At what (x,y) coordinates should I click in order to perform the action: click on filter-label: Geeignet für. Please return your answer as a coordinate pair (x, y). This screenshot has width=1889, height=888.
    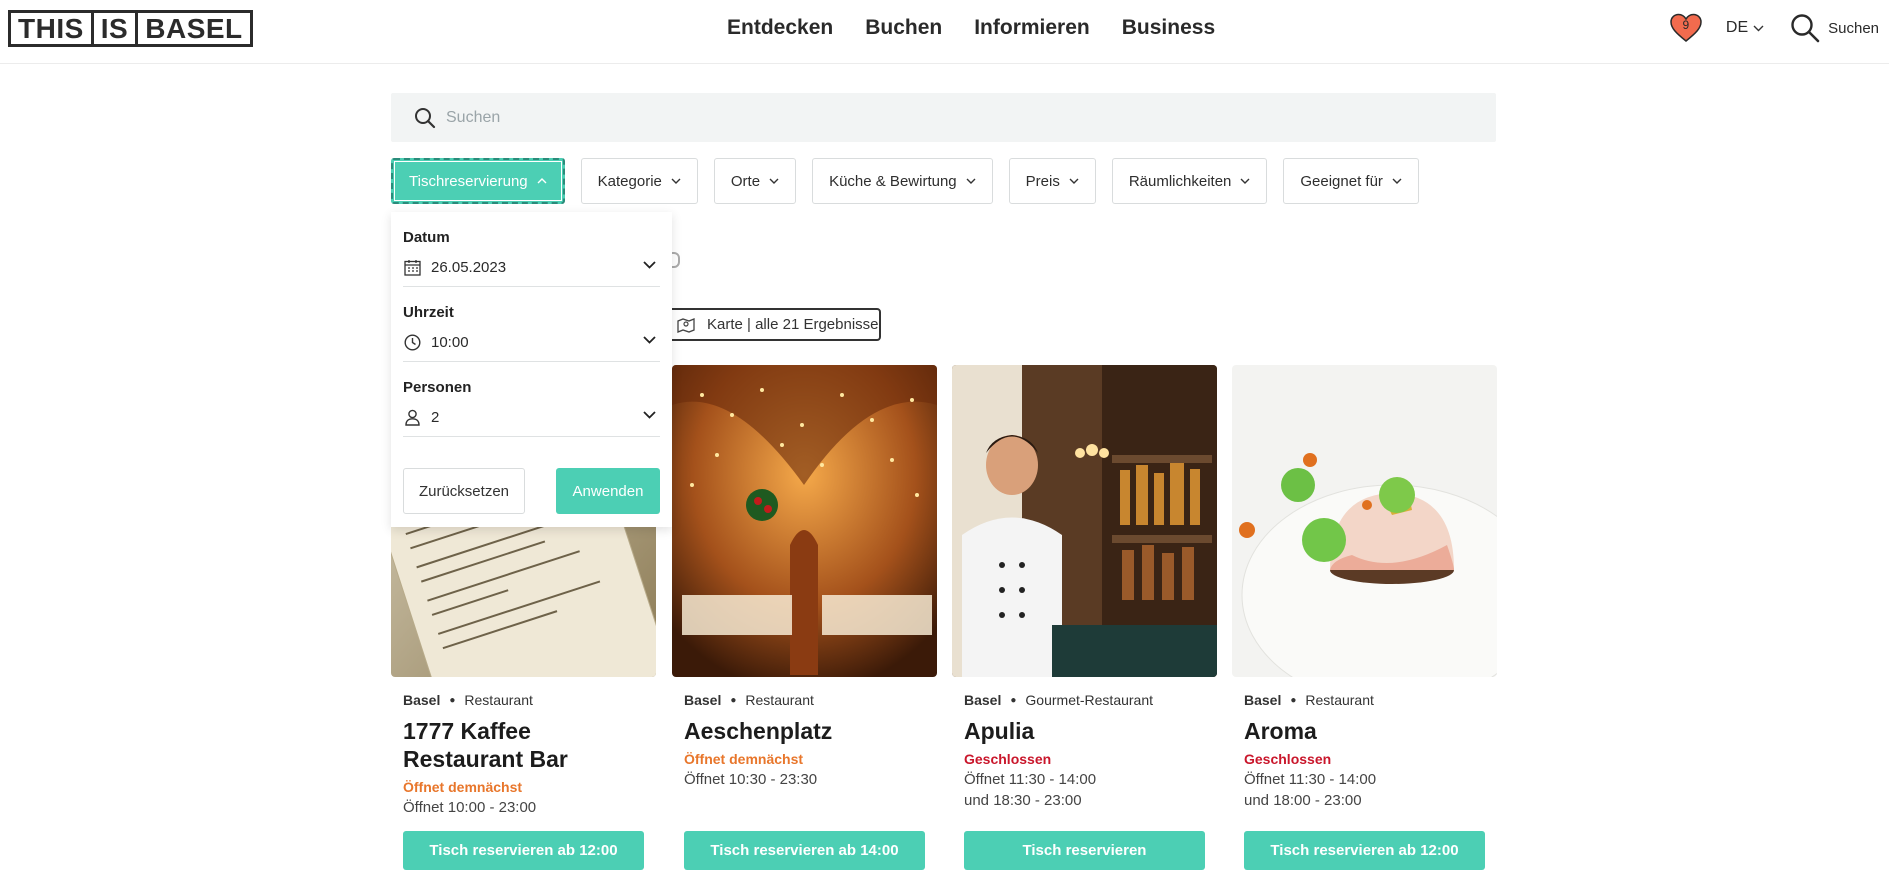
    Looking at the image, I should click on (1341, 181).